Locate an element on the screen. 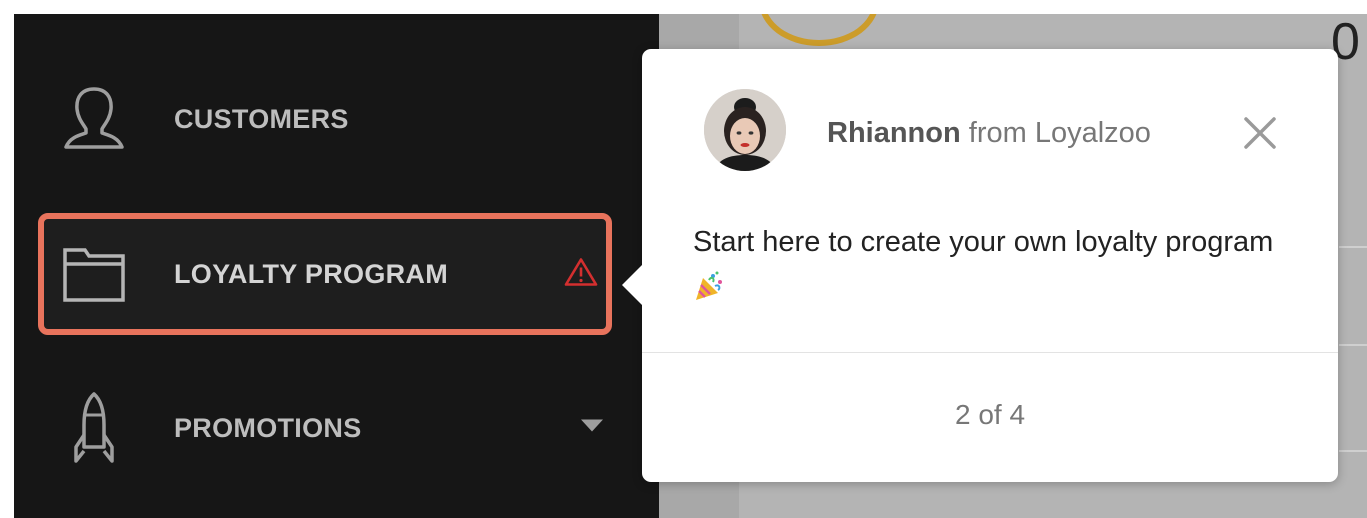 The height and width of the screenshot is (518, 1367). sender-suffix: from Loyalzoo is located at coordinates (1059, 133).